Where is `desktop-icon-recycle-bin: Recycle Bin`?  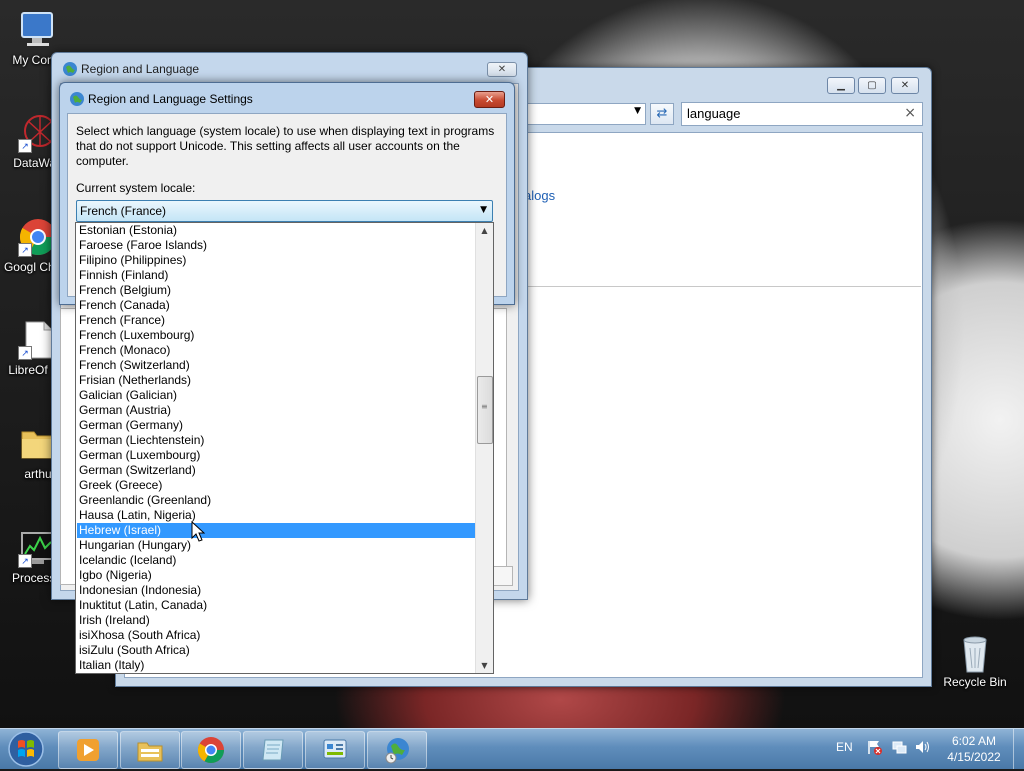 desktop-icon-recycle-bin: Recycle Bin is located at coordinates (975, 661).